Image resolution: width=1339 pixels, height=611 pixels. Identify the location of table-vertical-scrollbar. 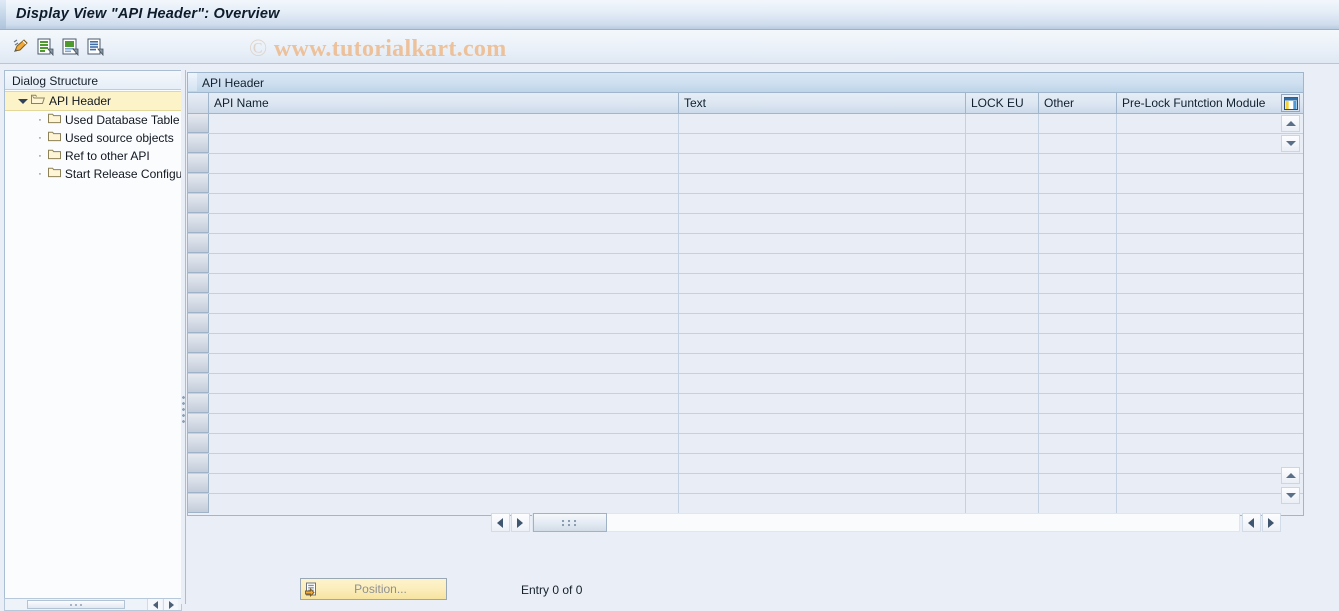
(1291, 300).